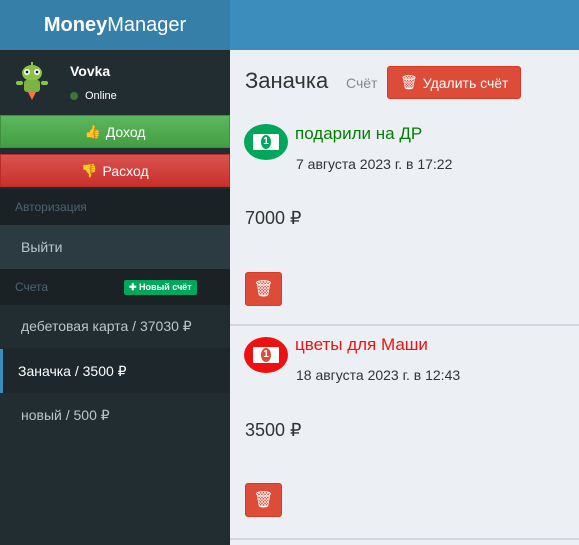 The height and width of the screenshot is (545, 579). What do you see at coordinates (115, 247) in the screenshot?
I see `logout-link: Выйти` at bounding box center [115, 247].